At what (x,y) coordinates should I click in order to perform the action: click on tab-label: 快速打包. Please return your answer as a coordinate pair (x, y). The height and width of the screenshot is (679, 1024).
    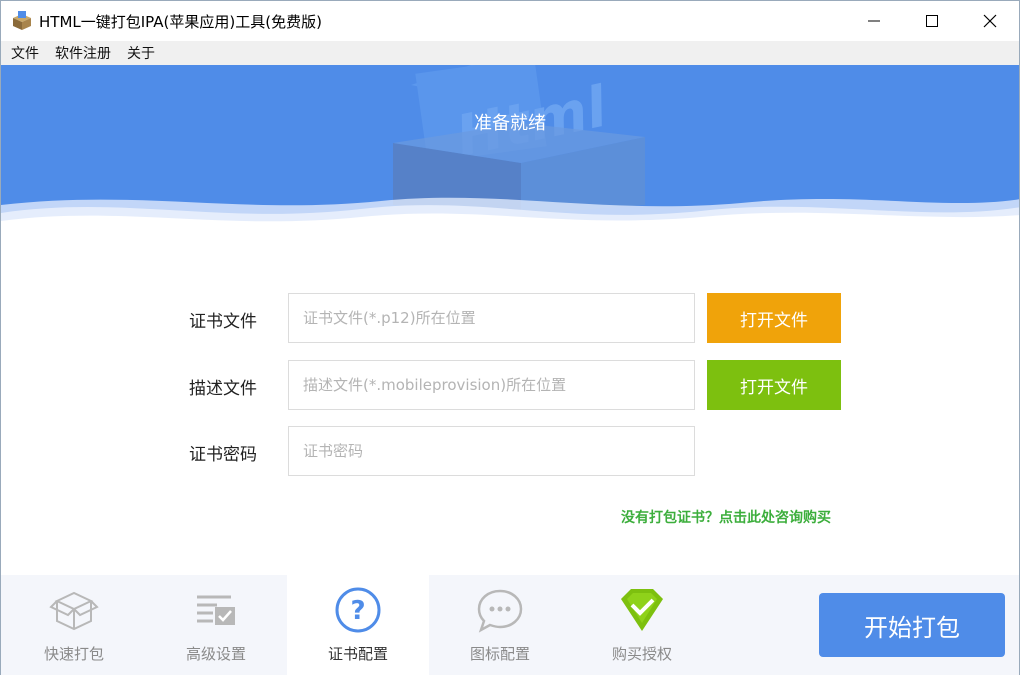
    Looking at the image, I should click on (73, 654).